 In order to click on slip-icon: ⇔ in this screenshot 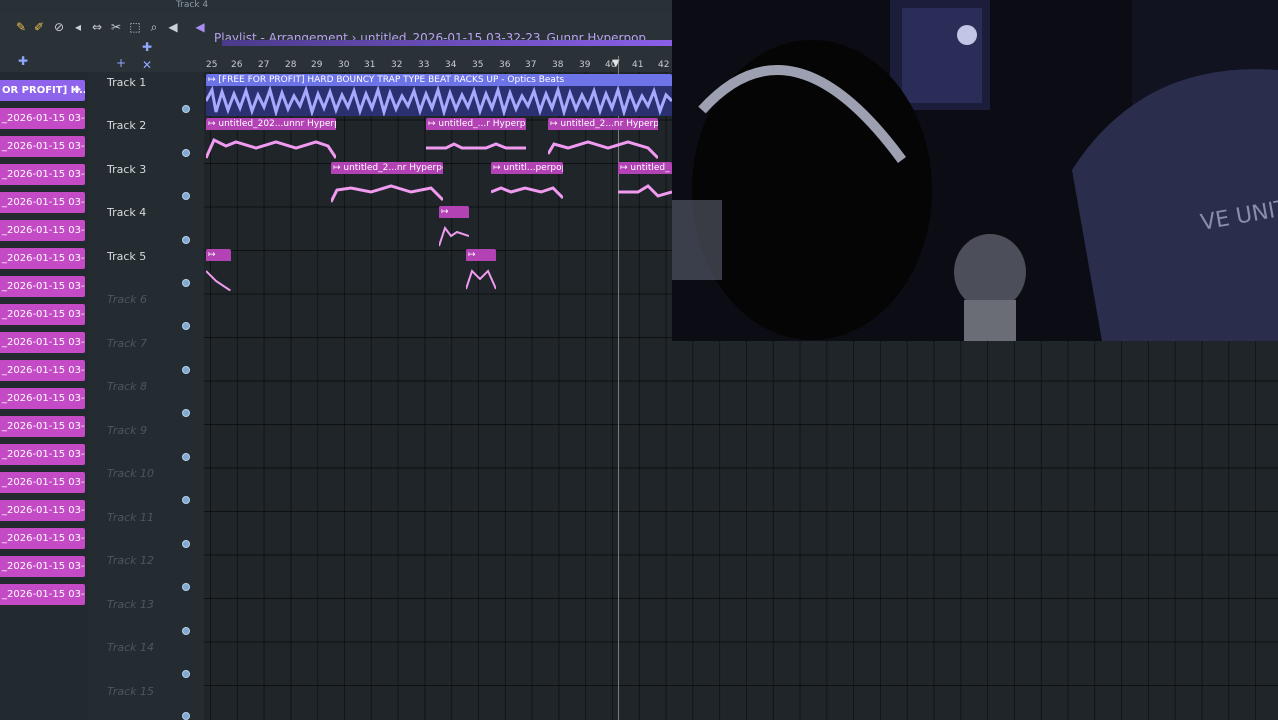, I will do `click(97, 27)`.